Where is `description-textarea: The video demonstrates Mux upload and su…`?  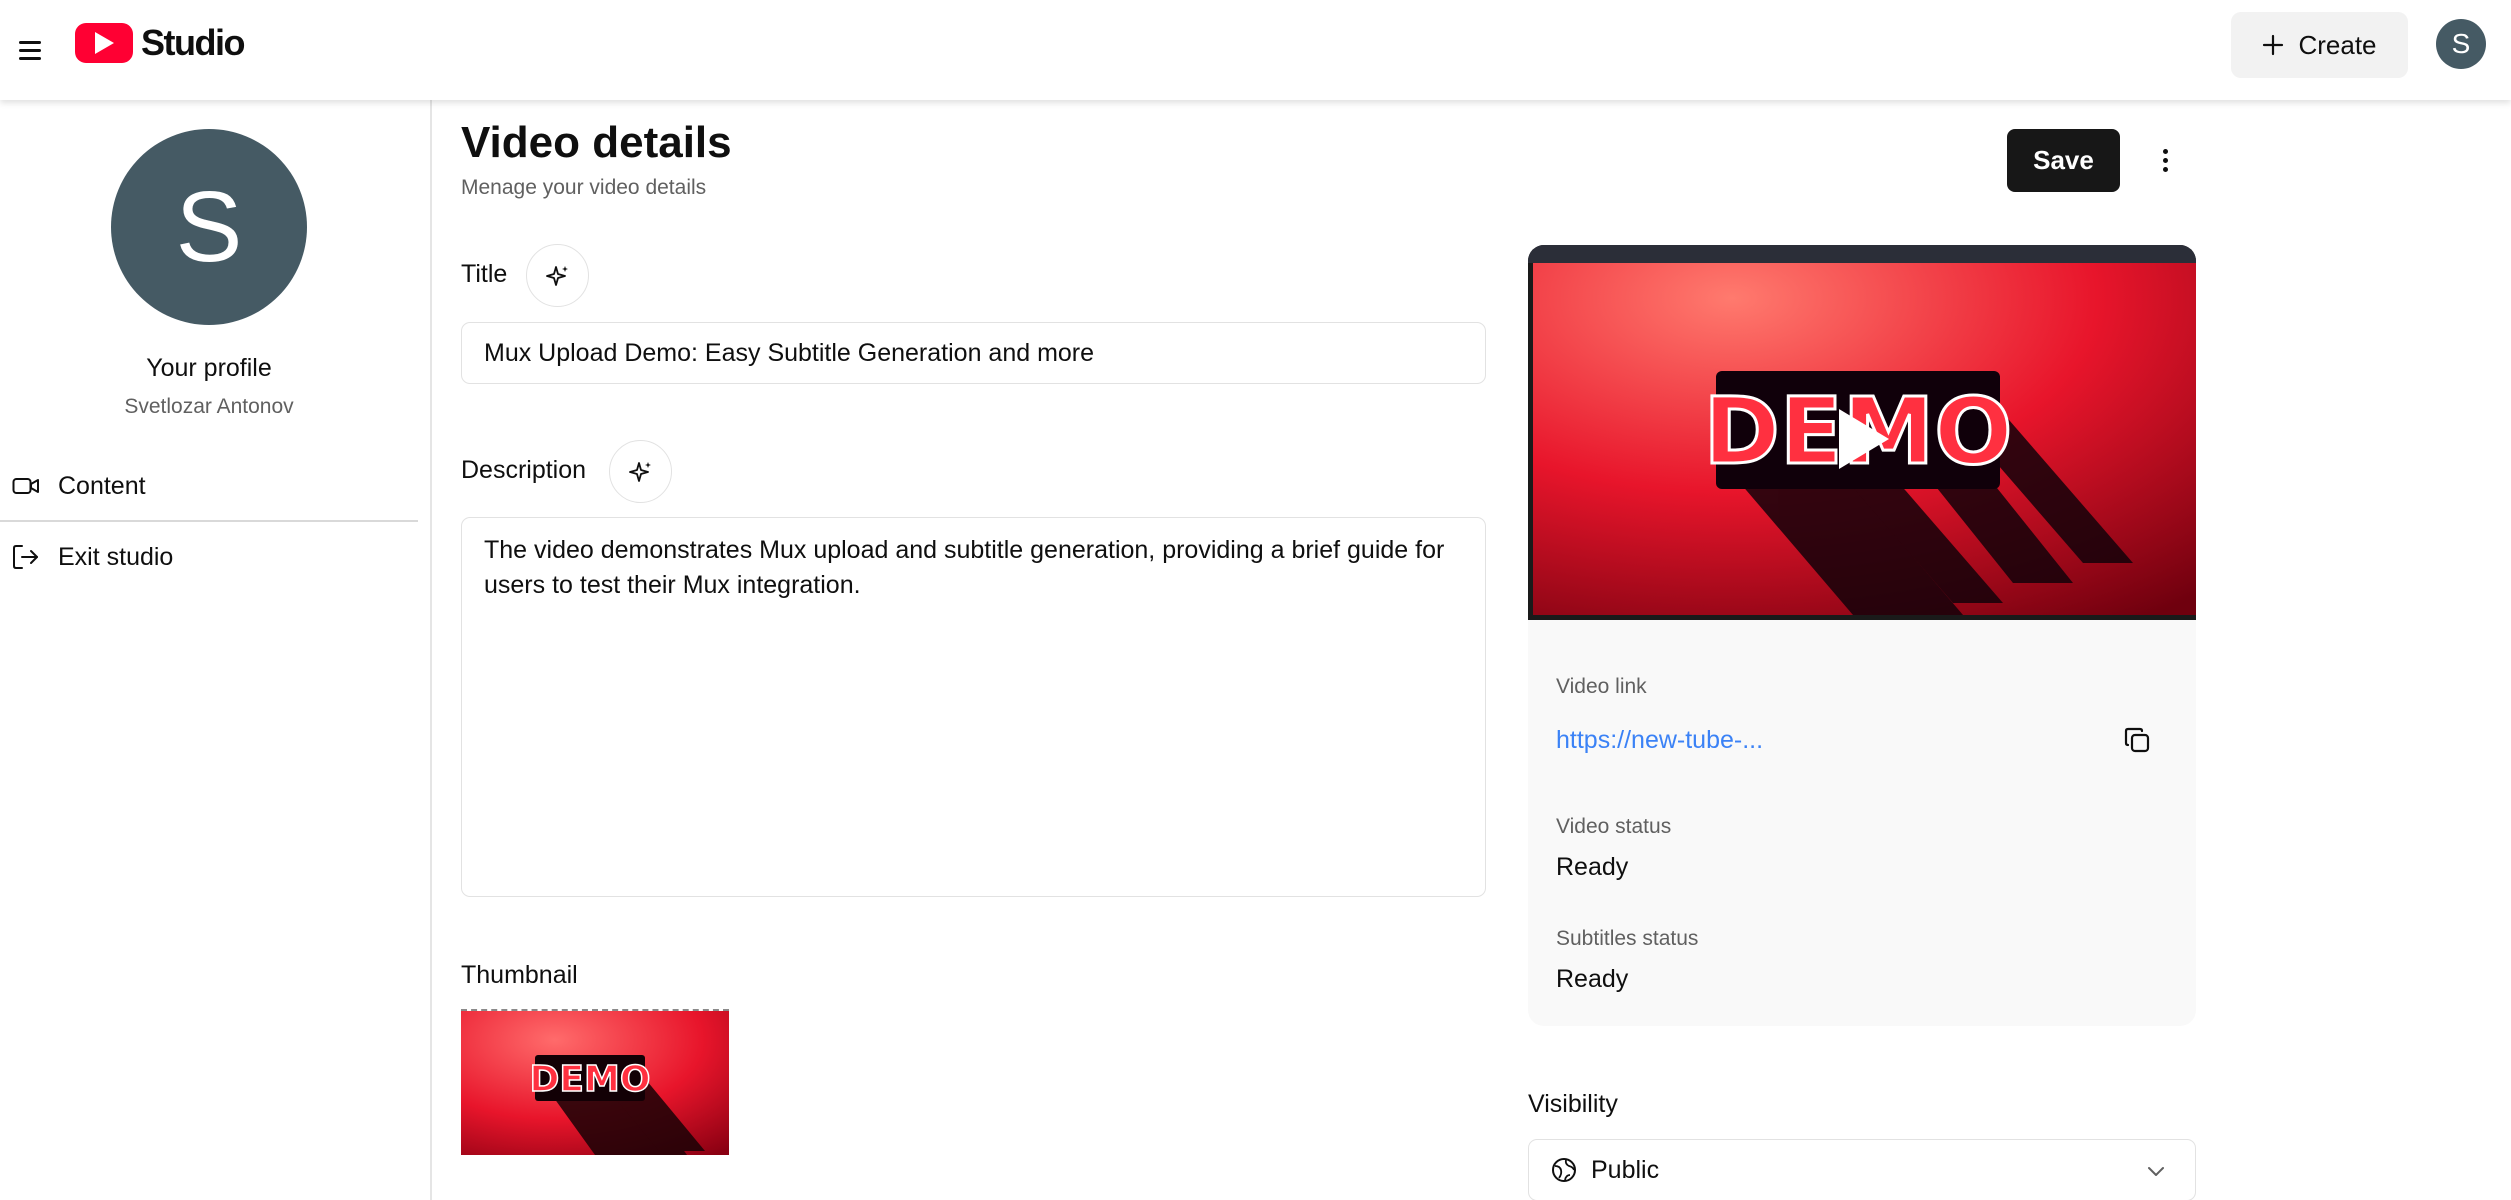
description-textarea: The video demonstrates Mux upload and su… is located at coordinates (973, 707).